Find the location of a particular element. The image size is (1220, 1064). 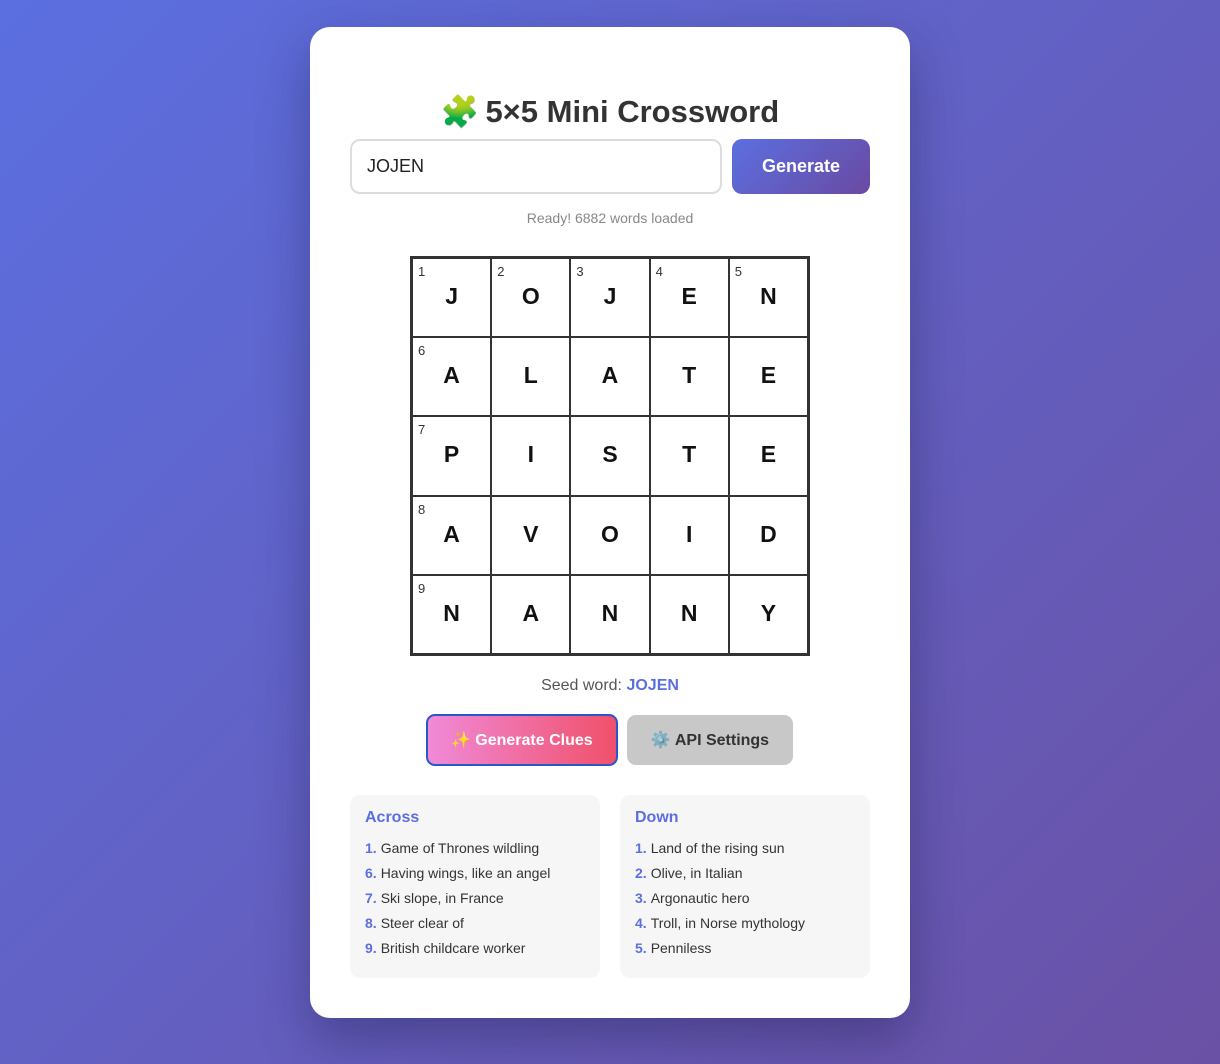

grid-cell: 2O is located at coordinates (531, 298).